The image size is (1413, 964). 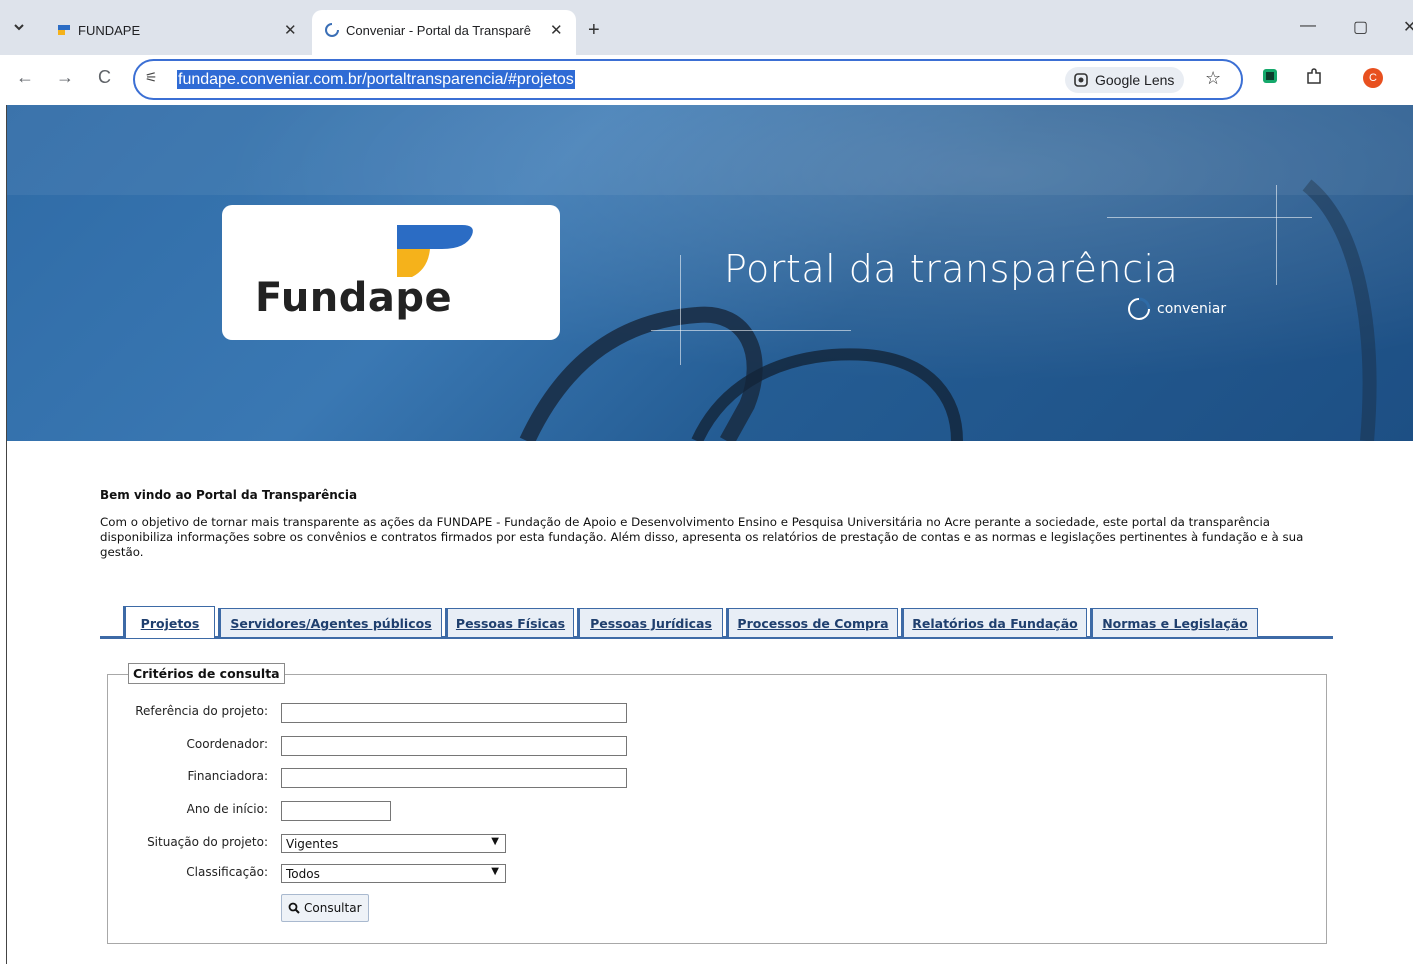 What do you see at coordinates (207, 842) in the screenshot?
I see `label-situacao: Situação do projeto:` at bounding box center [207, 842].